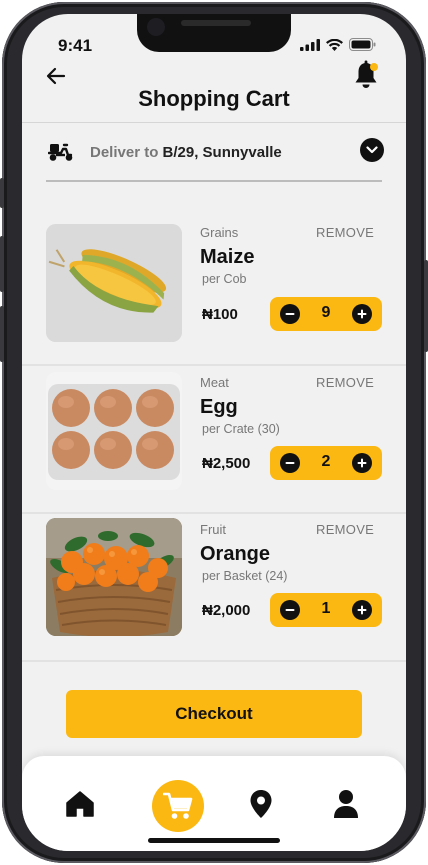 The width and height of the screenshot is (428, 865). Describe the element at coordinates (213, 529) in the screenshot. I see `item-category: Fruit` at that location.